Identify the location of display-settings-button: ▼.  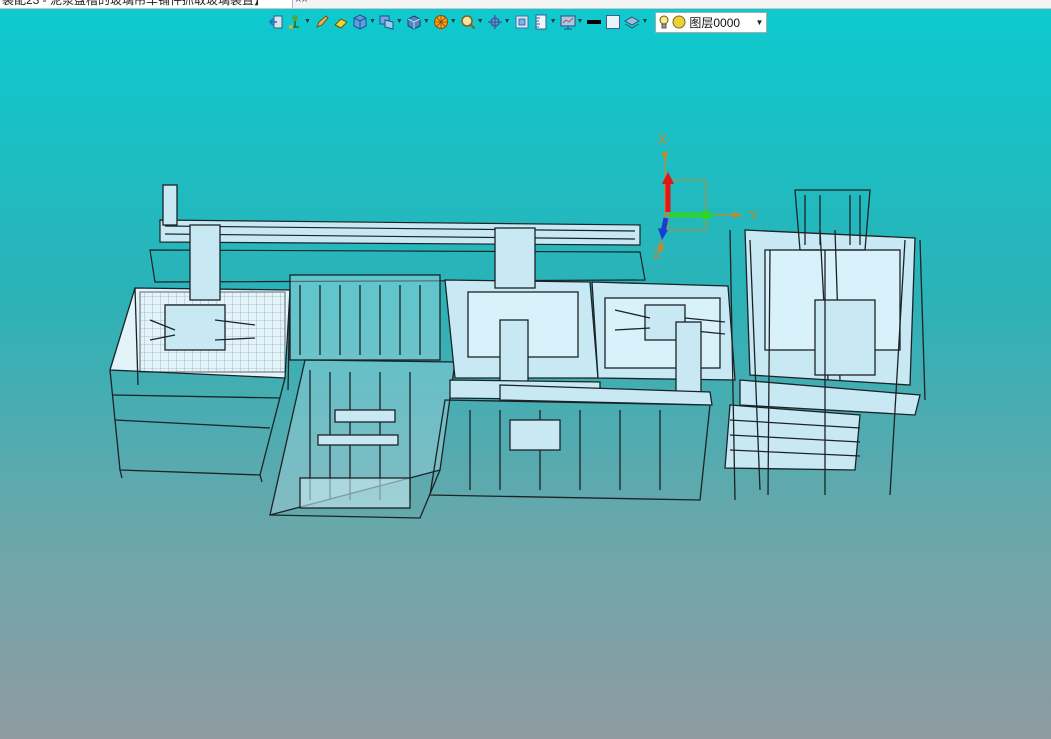
(572, 22).